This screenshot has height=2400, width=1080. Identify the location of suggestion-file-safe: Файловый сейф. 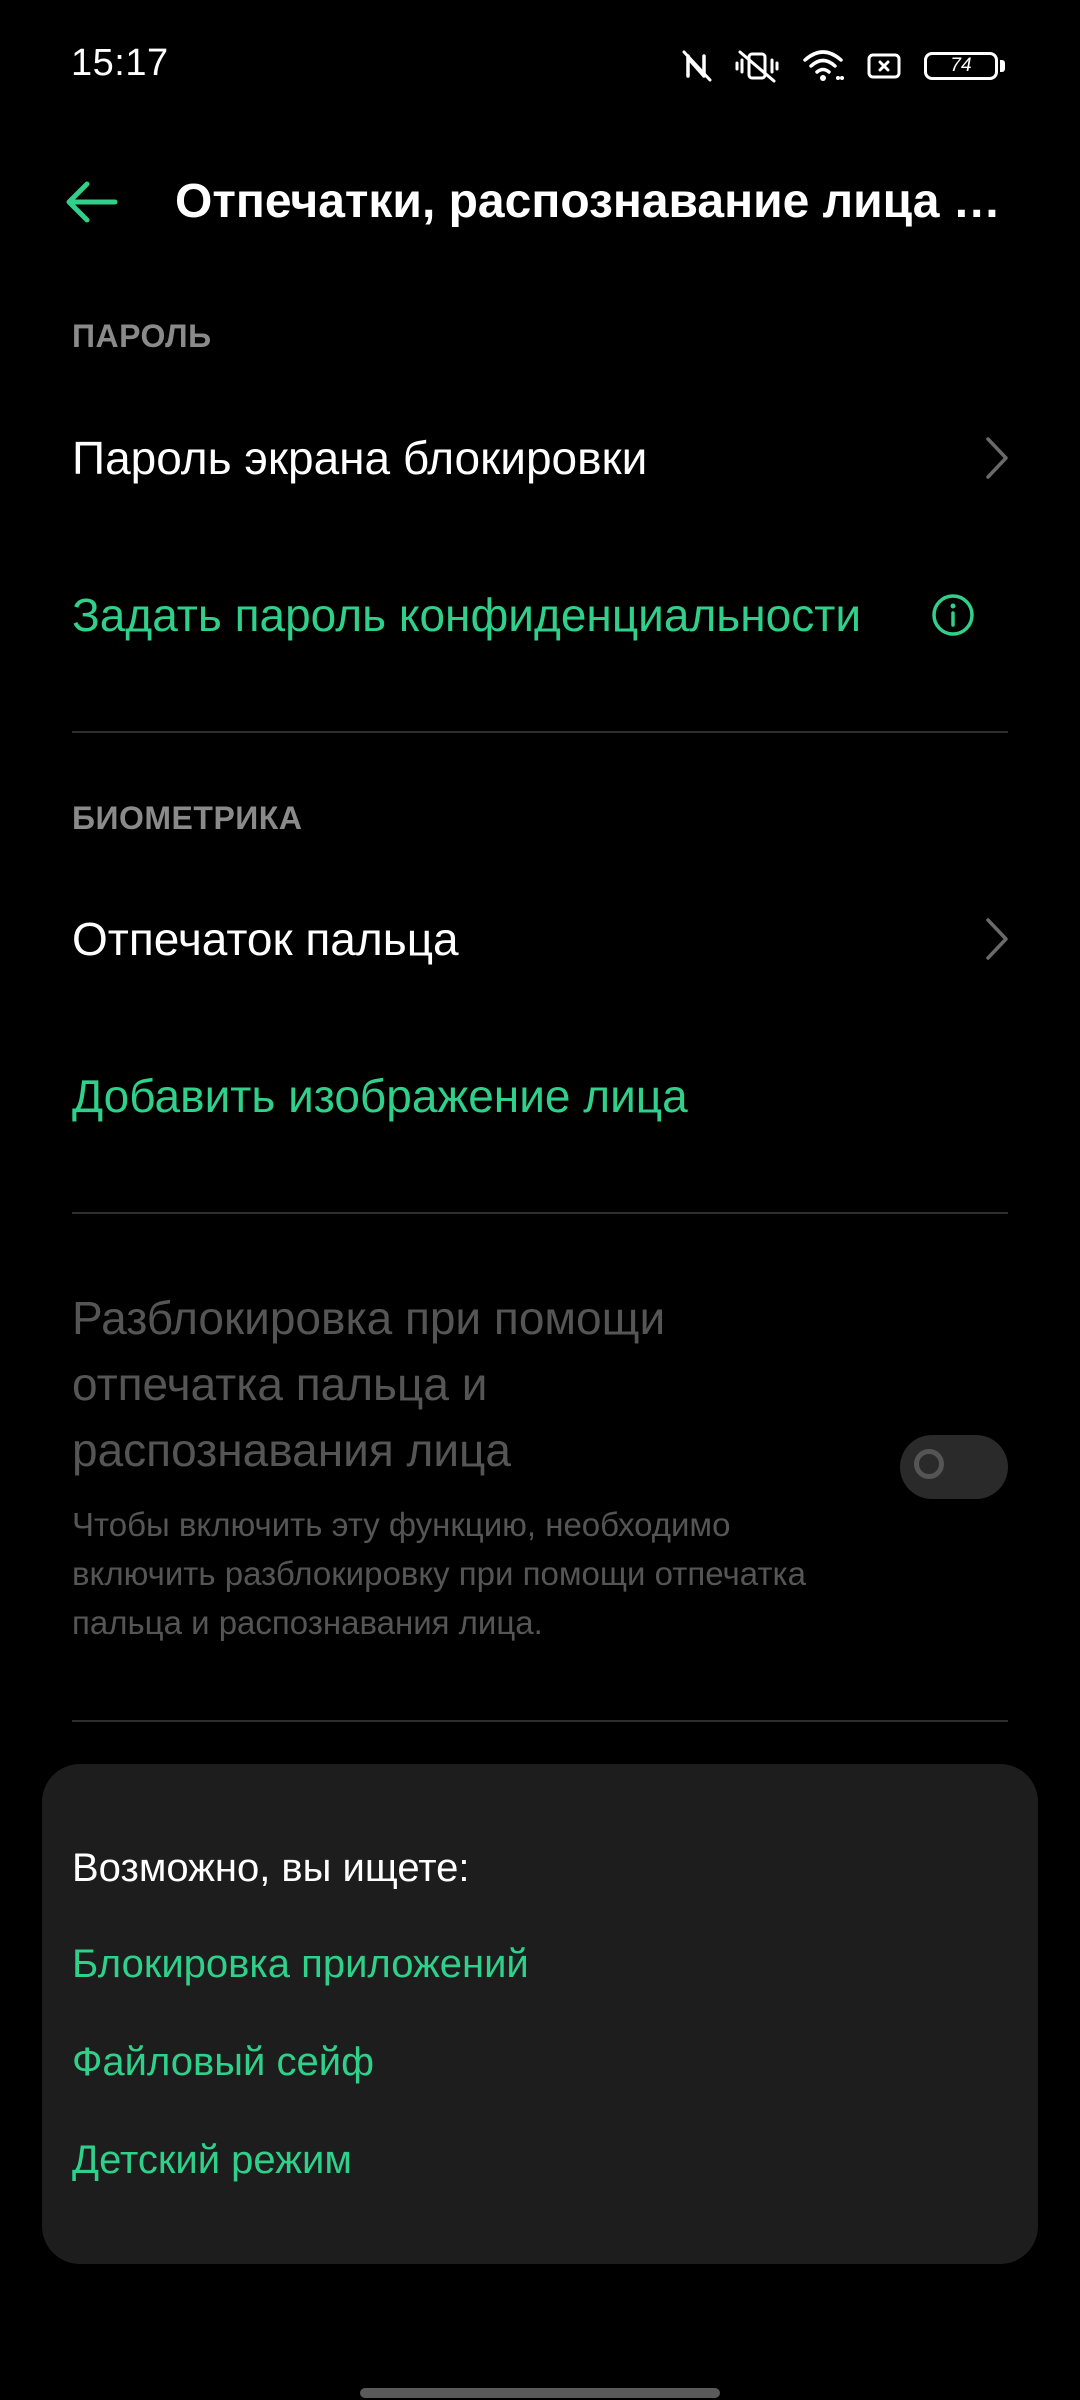
(223, 2062).